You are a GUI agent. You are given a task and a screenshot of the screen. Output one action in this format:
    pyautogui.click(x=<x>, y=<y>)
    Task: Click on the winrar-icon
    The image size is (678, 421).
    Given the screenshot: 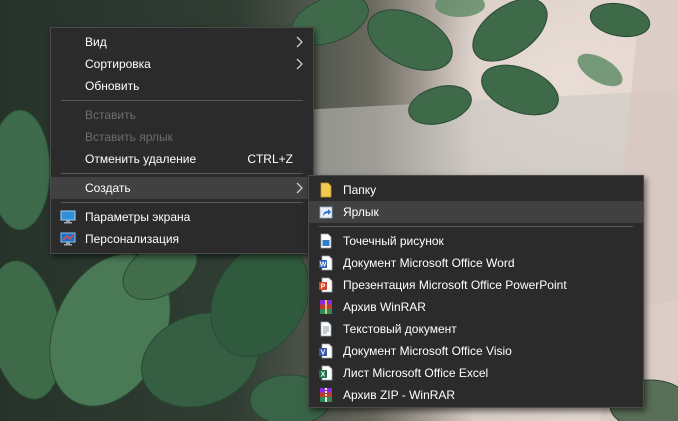 What is the action you would take?
    pyautogui.click(x=326, y=307)
    